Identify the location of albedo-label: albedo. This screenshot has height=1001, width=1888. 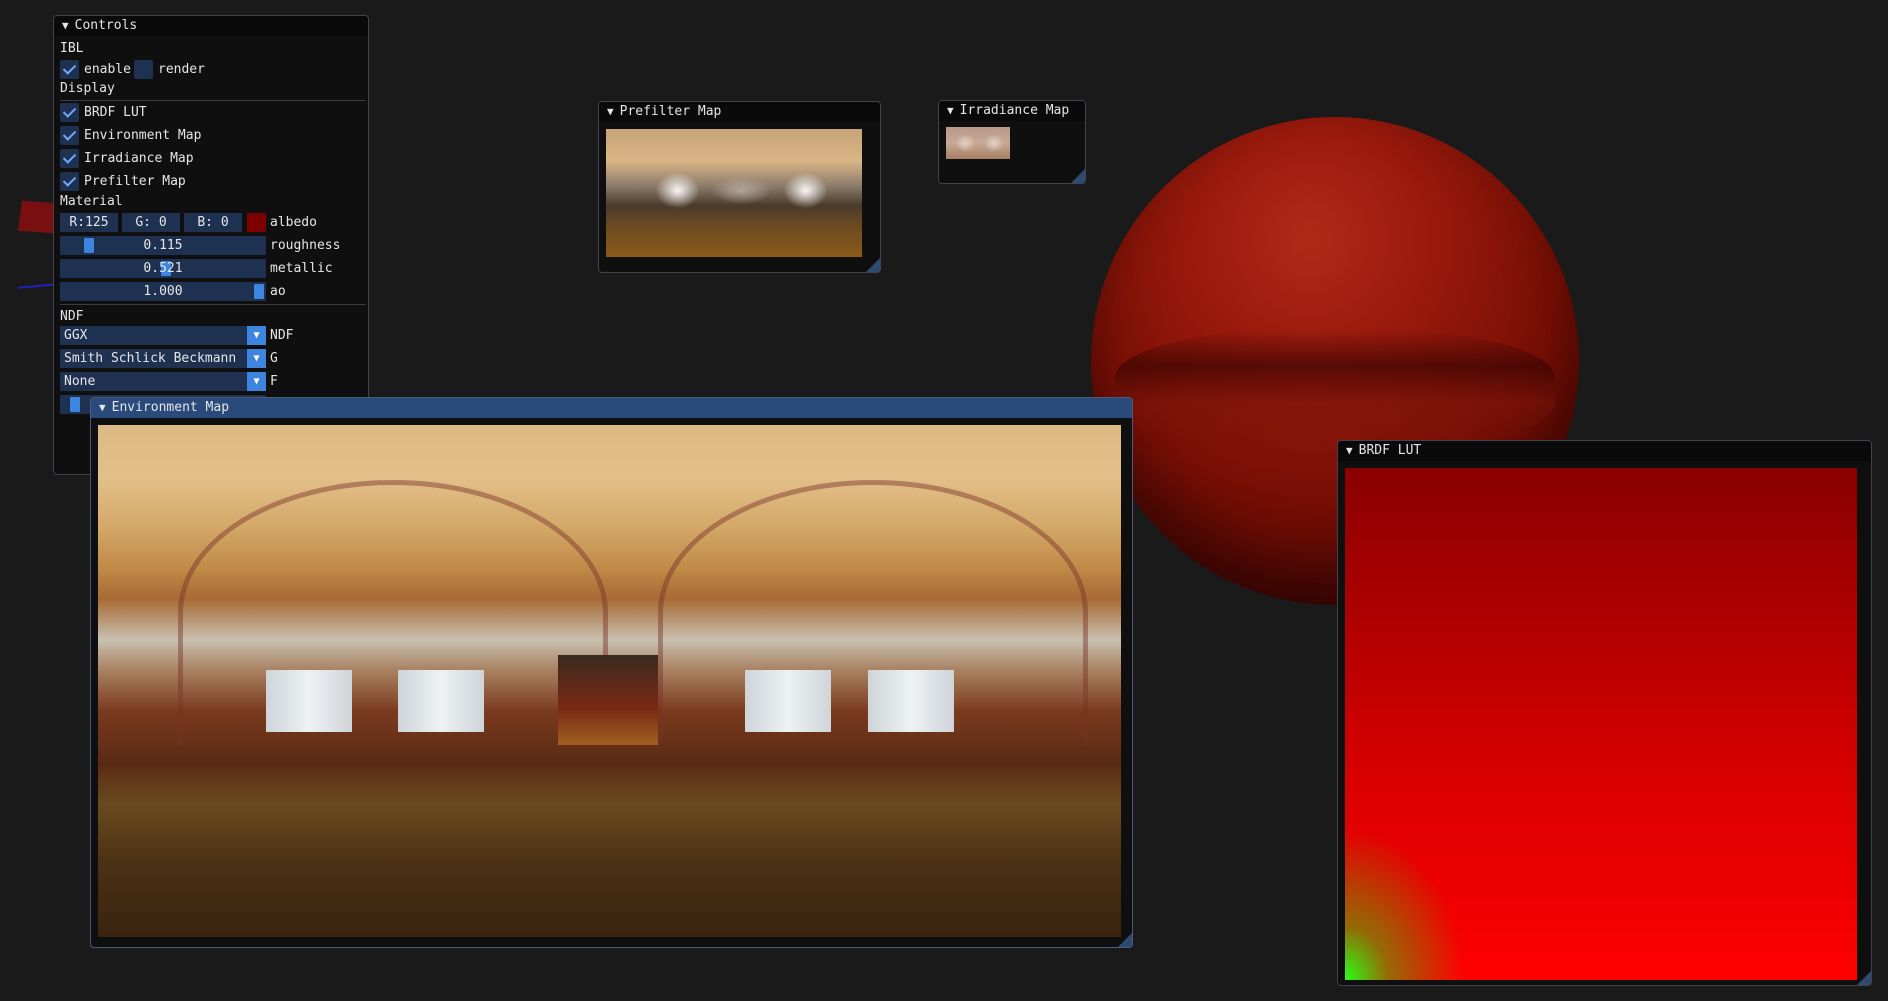
(293, 222).